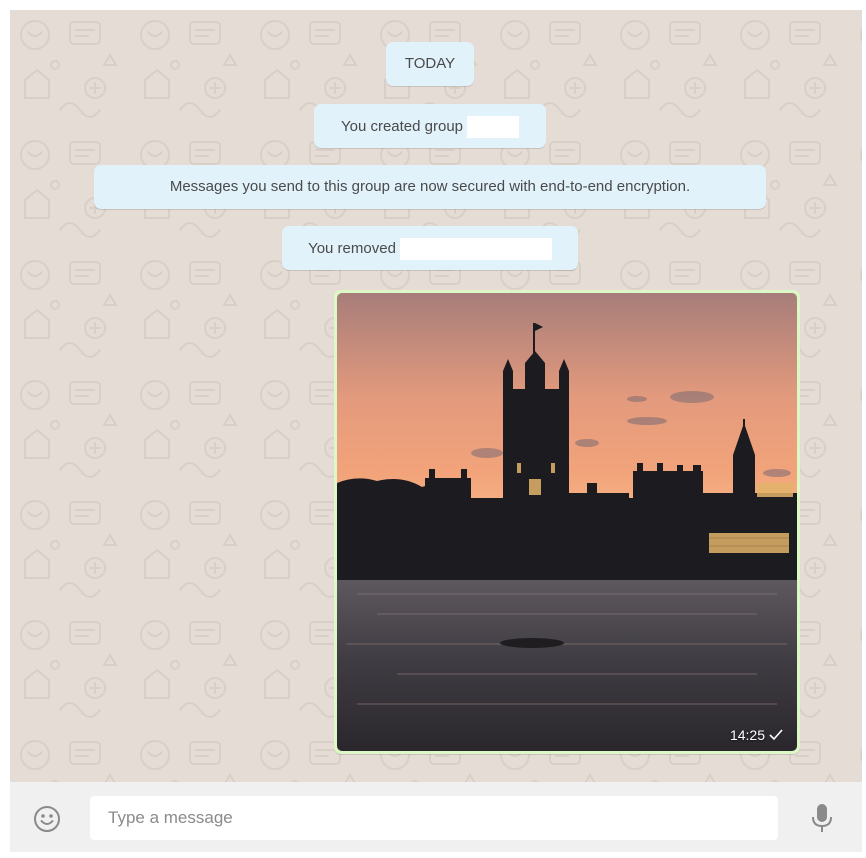 This screenshot has width=866, height=858. What do you see at coordinates (776, 735) in the screenshot?
I see `single-check-icon` at bounding box center [776, 735].